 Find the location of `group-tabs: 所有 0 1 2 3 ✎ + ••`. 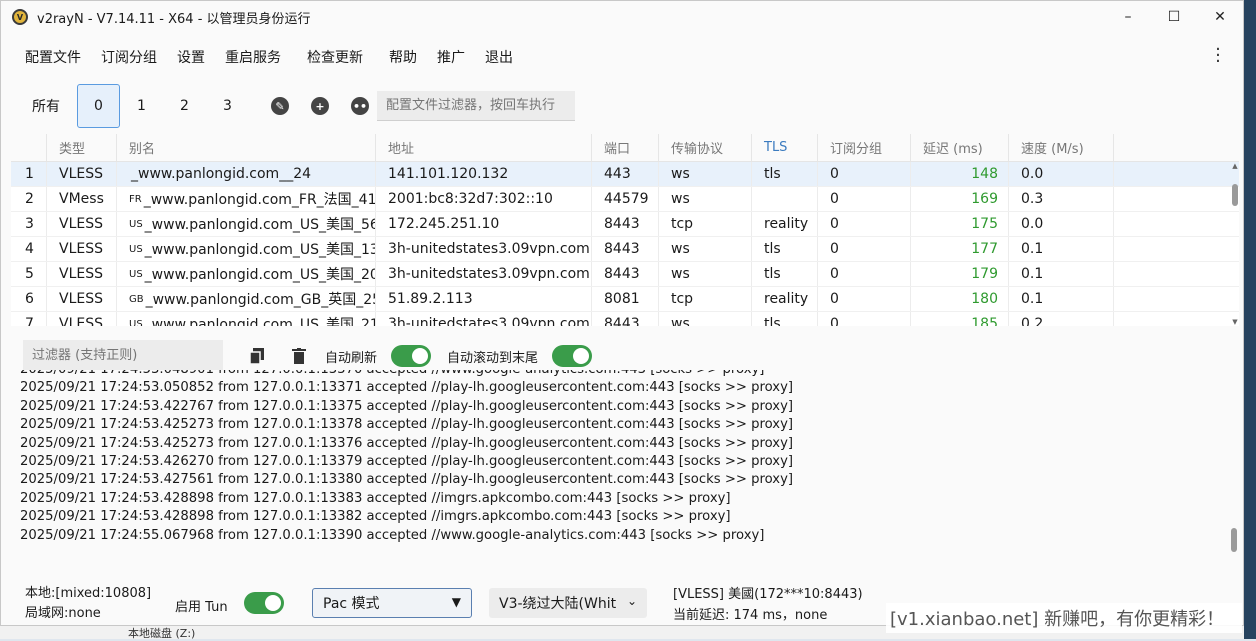

group-tabs: 所有 0 1 2 3 ✎ + •• is located at coordinates (196, 106).